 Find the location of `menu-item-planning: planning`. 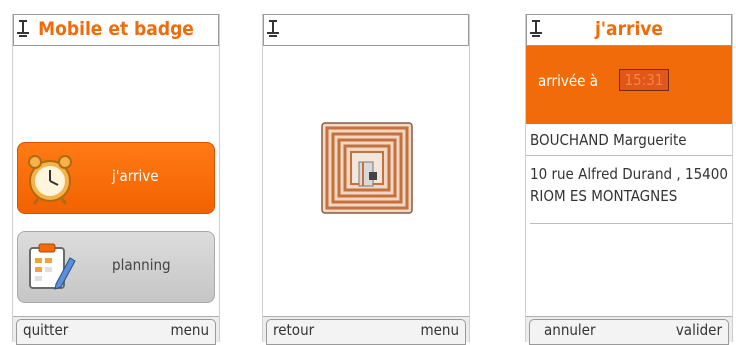

menu-item-planning: planning is located at coordinates (116, 267).